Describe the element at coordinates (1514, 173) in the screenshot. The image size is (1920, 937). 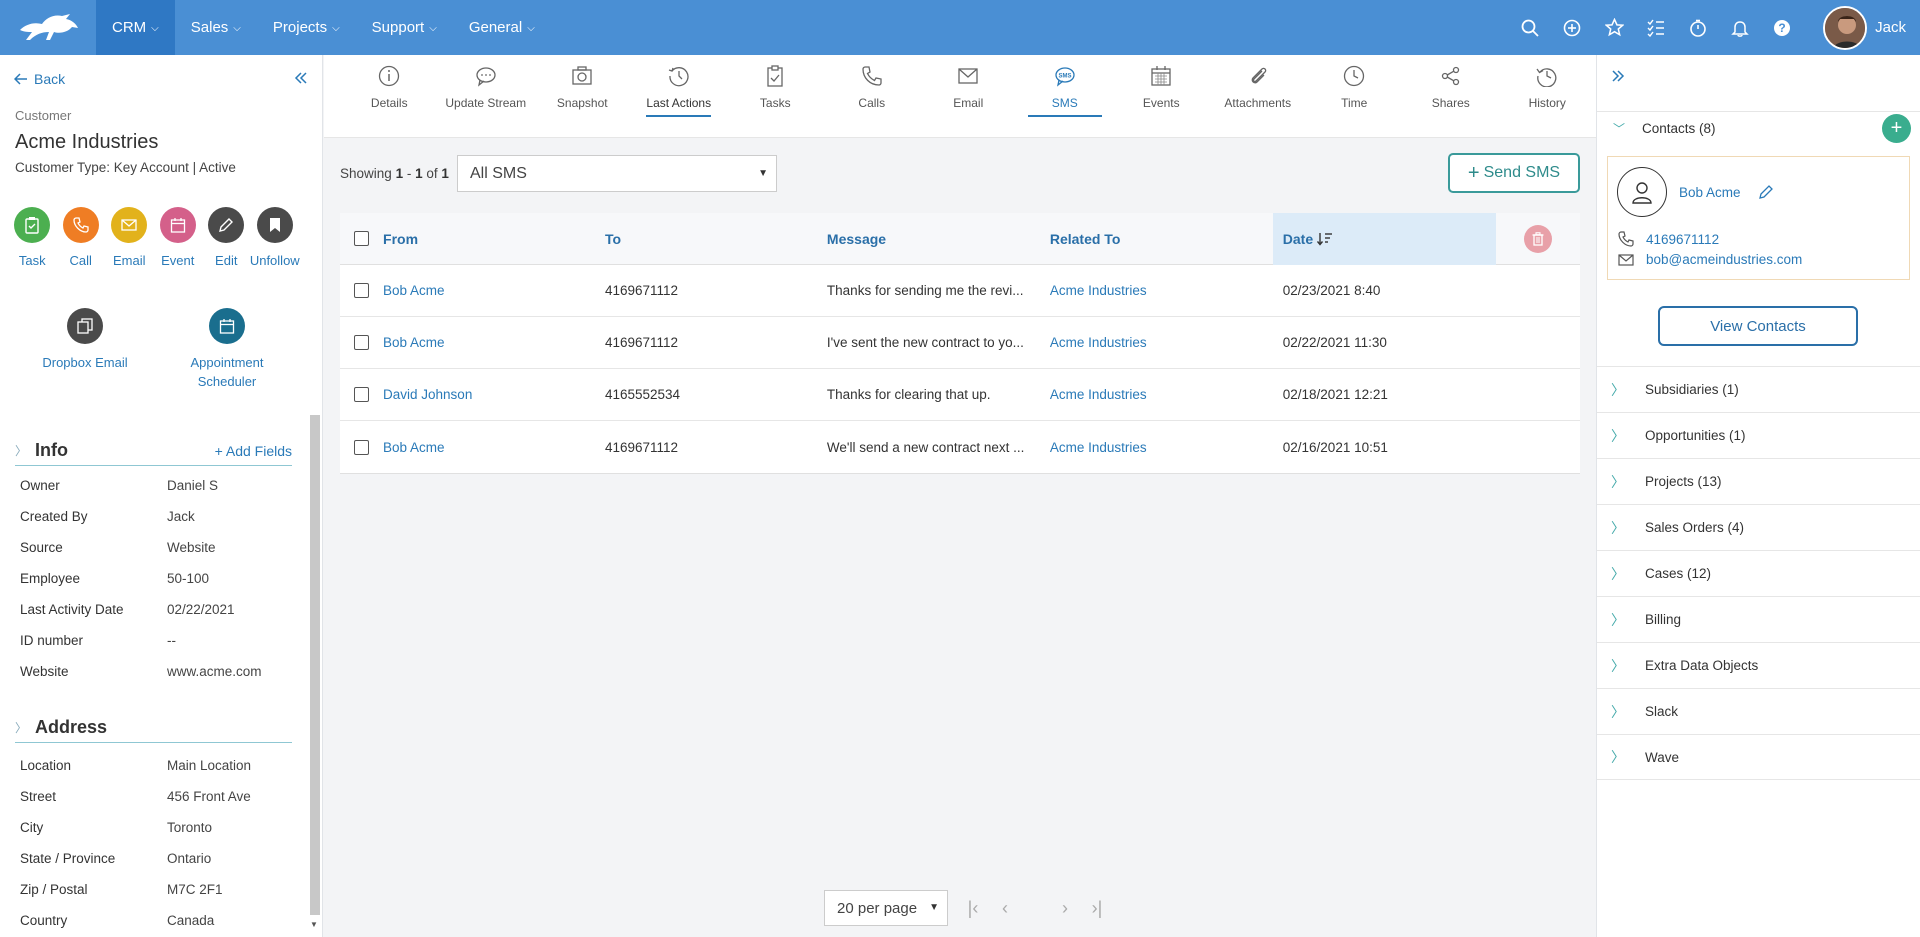
I see `send-sms-button: + Send SMS` at that location.